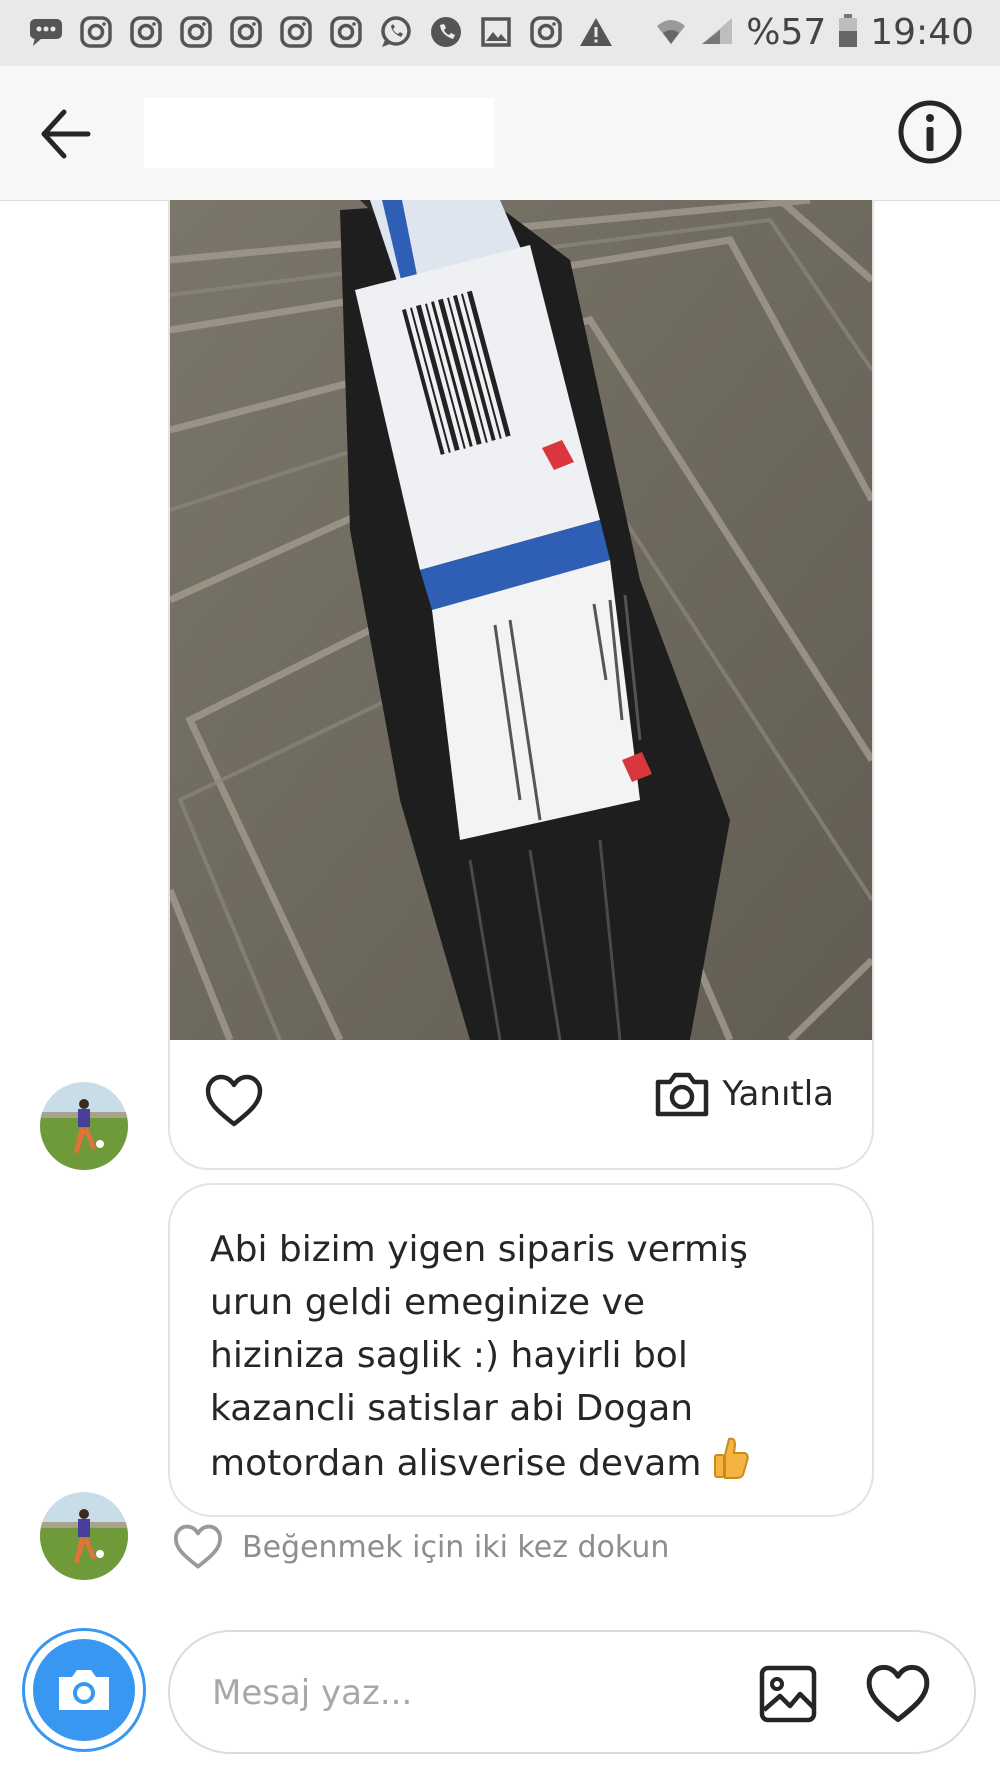 The image size is (1000, 1777). What do you see at coordinates (321, 32) in the screenshot?
I see `notification-icons` at bounding box center [321, 32].